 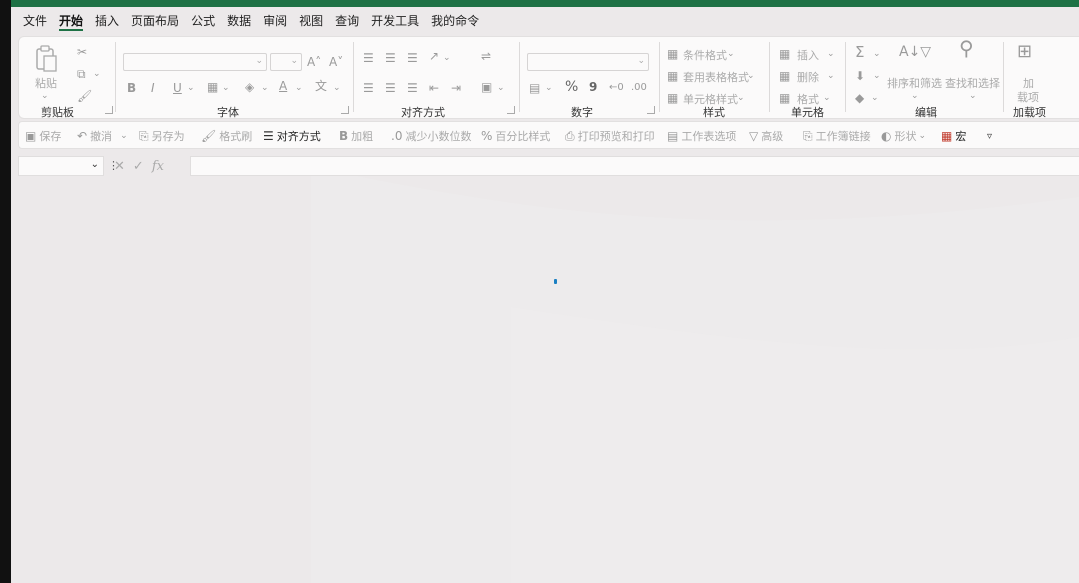 I want to click on delete-cells-button: 删除, so click(x=808, y=77).